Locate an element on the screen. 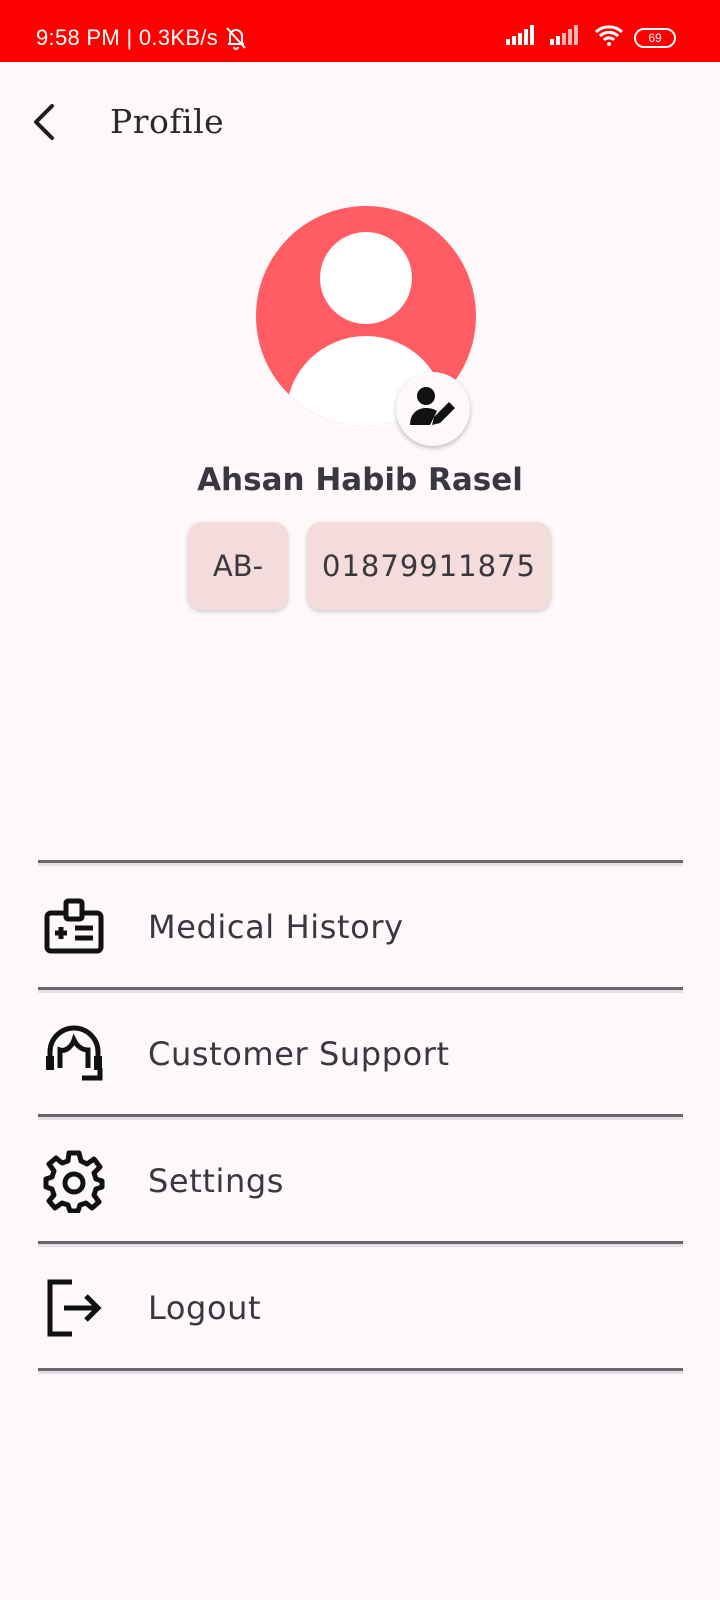  logout-icon is located at coordinates (74, 1308).